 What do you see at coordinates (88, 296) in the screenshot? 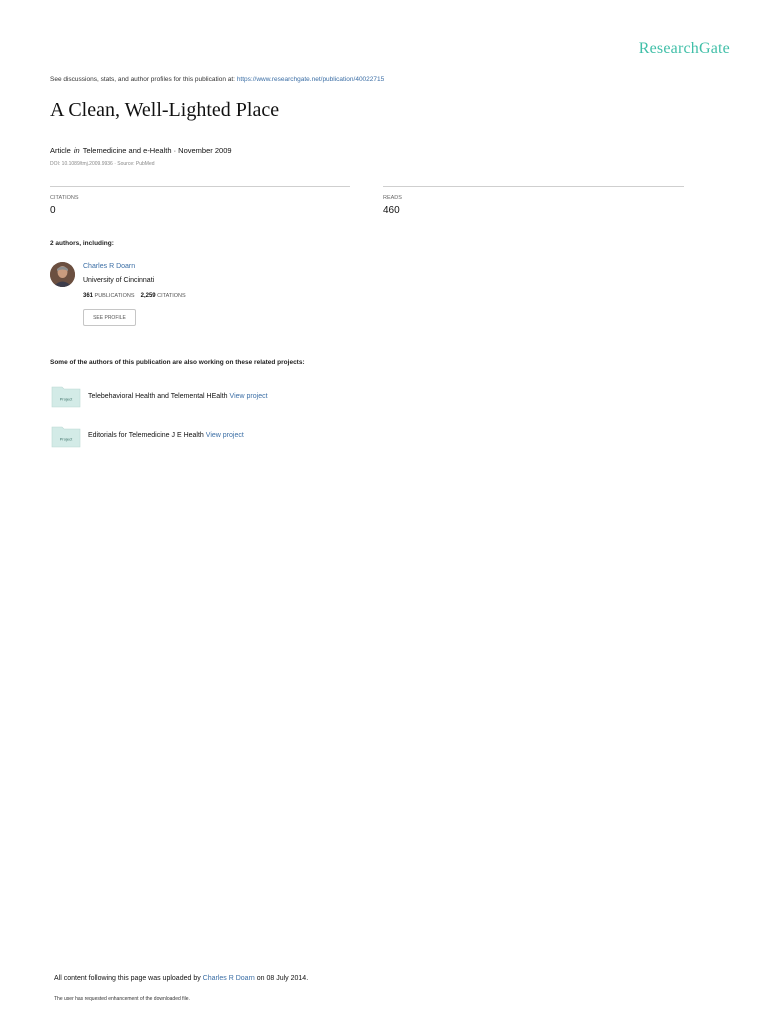
I see `publications-count: 361` at bounding box center [88, 296].